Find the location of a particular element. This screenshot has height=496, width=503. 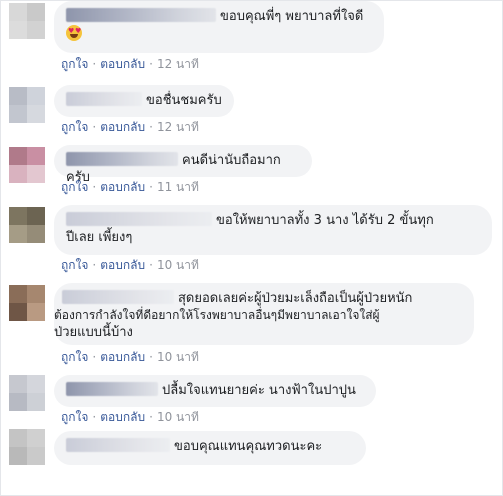

comment-text: ขอให้พยาบาลทั้ง 3 นาง ได้รับ 2 ขั้นทุก is located at coordinates (325, 220).